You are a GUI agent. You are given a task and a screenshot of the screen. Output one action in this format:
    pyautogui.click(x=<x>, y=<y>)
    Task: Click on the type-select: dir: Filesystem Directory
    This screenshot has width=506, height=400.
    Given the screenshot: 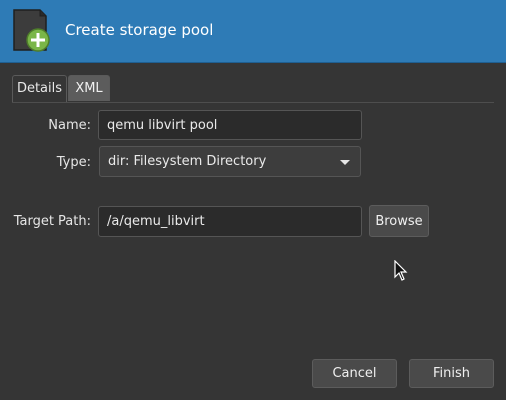 What is the action you would take?
    pyautogui.click(x=230, y=161)
    